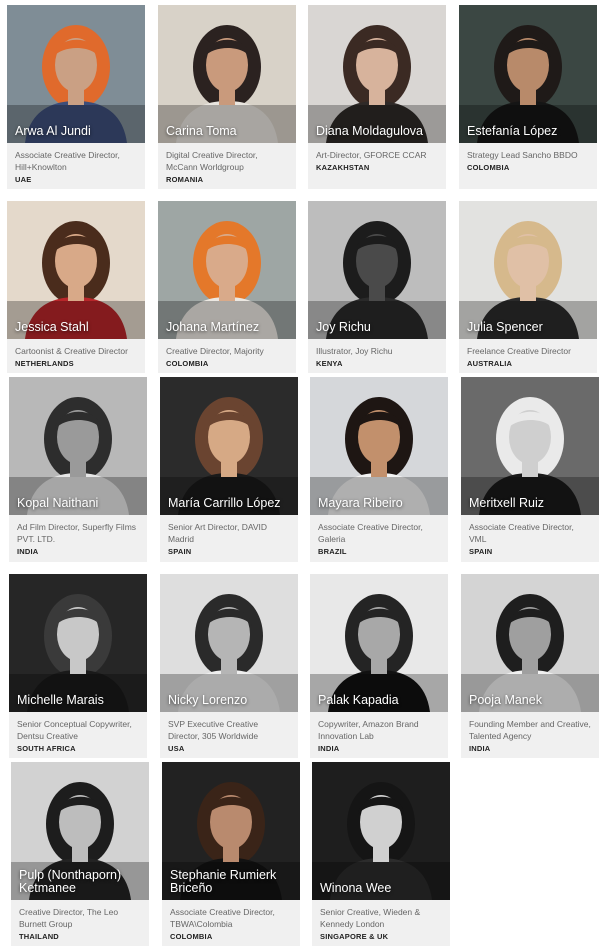 The height and width of the screenshot is (951, 600). What do you see at coordinates (60, 700) in the screenshot?
I see `profile-name: Michelle Marais` at bounding box center [60, 700].